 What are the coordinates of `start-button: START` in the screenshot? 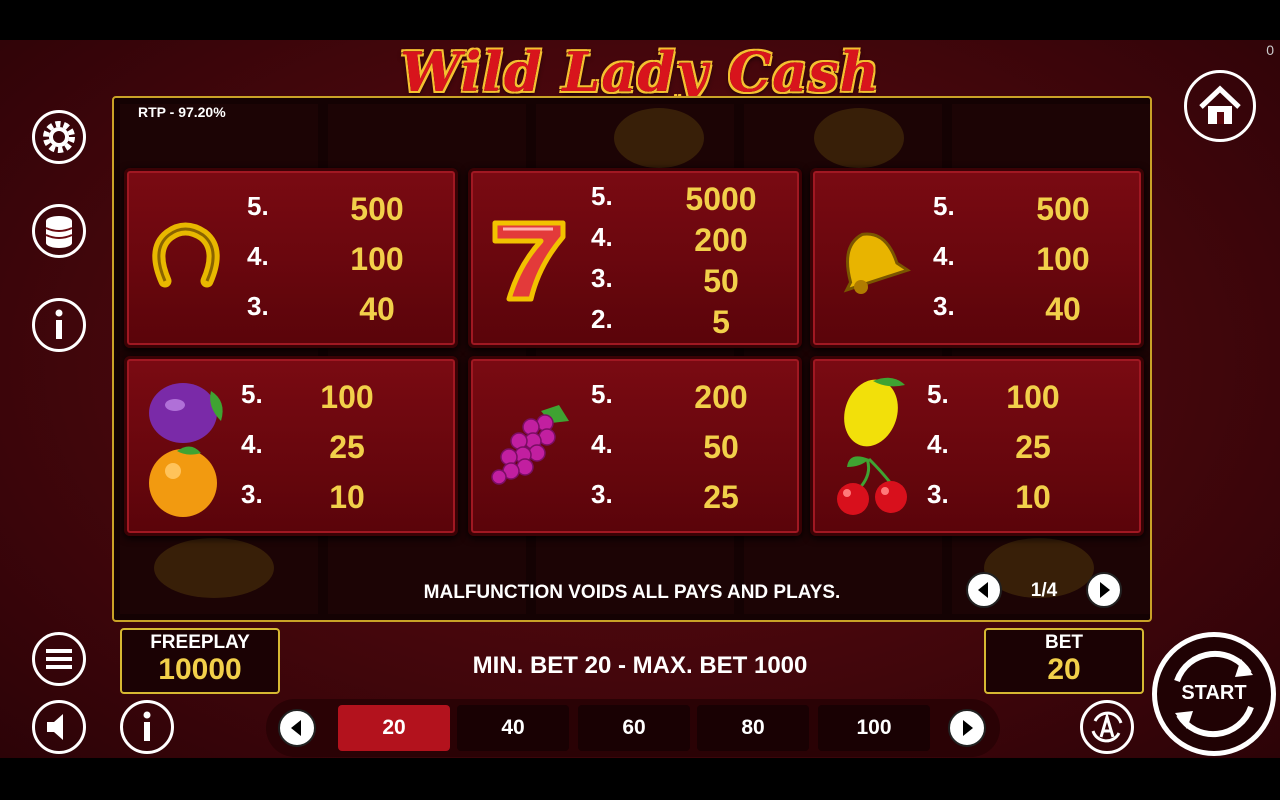 It's located at (1214, 694).